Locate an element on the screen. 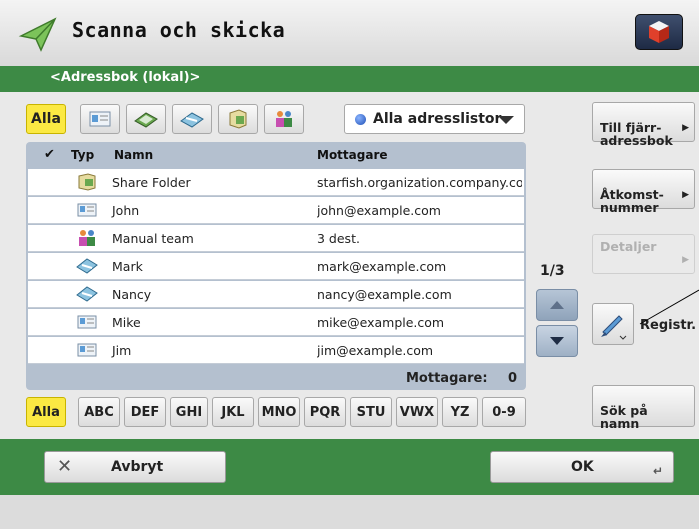 The image size is (699, 529). filter-email-button is located at coordinates (192, 119).